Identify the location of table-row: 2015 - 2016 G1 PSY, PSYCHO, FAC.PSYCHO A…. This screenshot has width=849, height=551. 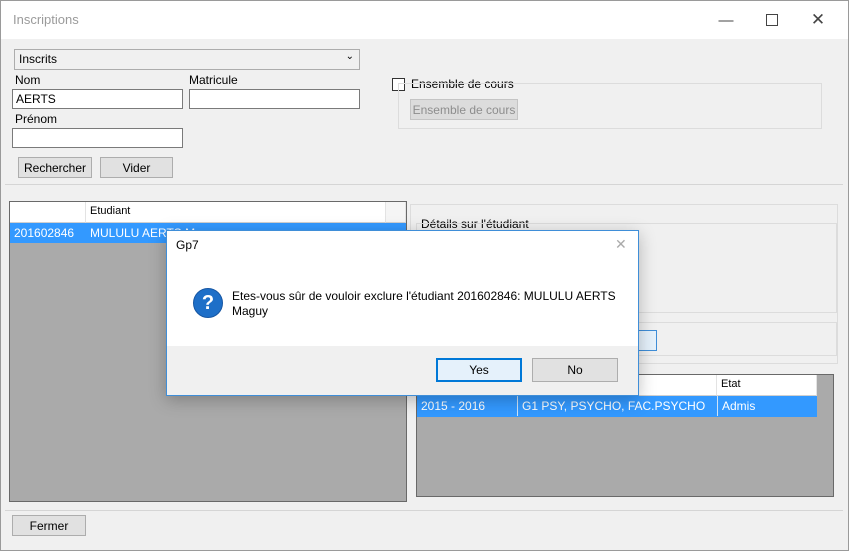
(617, 406).